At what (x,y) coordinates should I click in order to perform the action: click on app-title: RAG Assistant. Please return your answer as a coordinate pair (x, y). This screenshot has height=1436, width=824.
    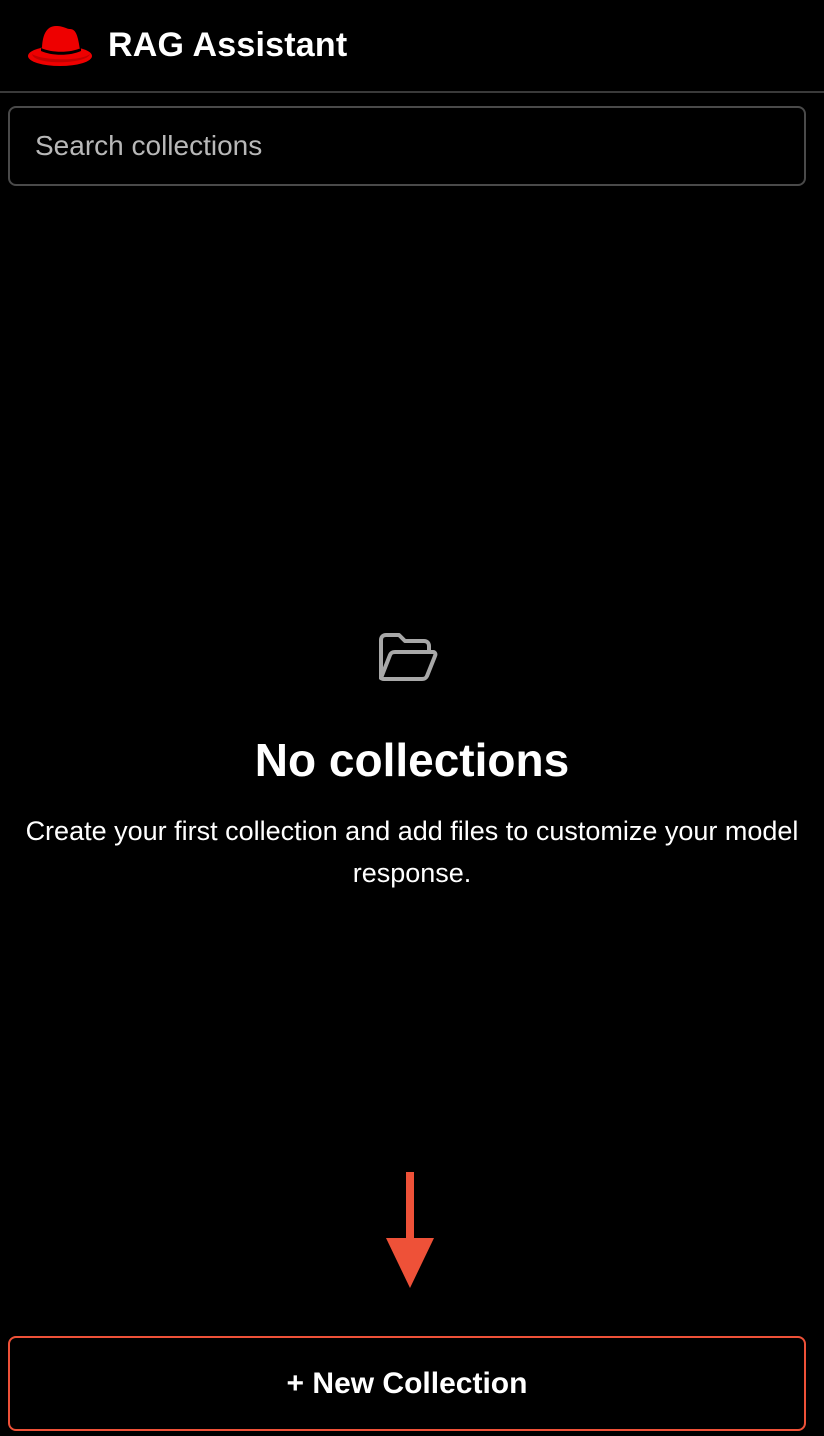
    Looking at the image, I should click on (228, 45).